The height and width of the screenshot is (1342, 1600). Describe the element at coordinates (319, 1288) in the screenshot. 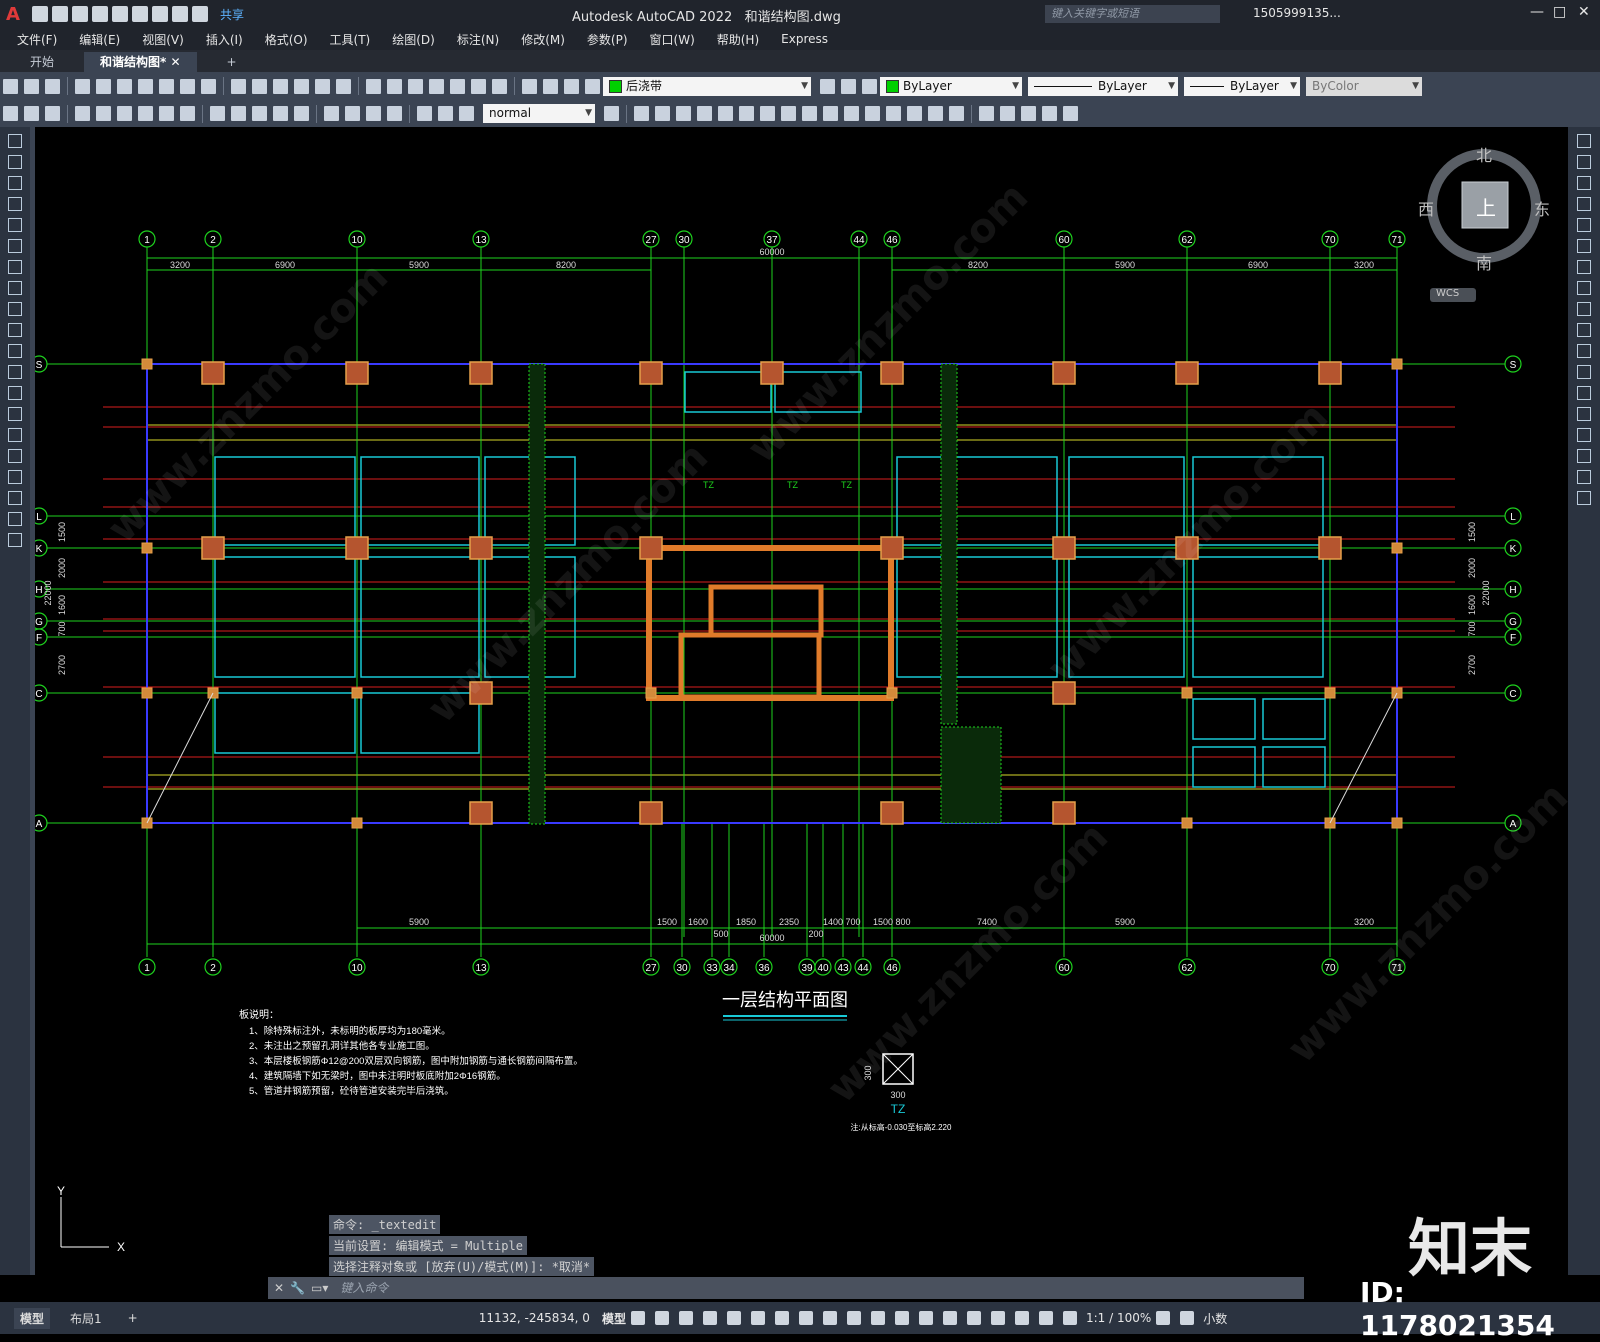

I see `command-prompt-icon: ▭▾` at that location.